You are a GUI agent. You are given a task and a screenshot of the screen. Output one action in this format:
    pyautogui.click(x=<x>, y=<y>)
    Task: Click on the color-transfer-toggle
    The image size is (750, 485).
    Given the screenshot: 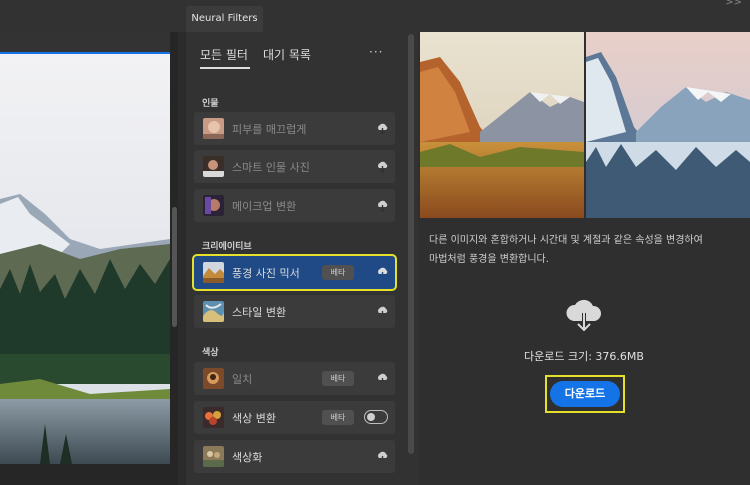 What is the action you would take?
    pyautogui.click(x=376, y=417)
    